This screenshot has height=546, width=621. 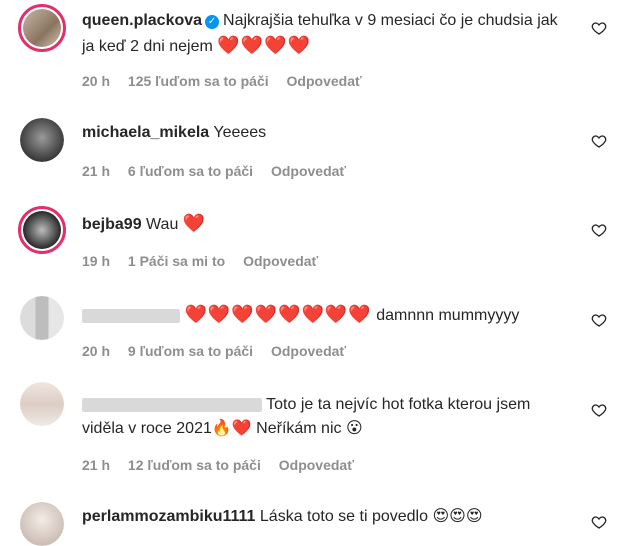 I want to click on comment-username: queen.plackova, so click(x=142, y=20).